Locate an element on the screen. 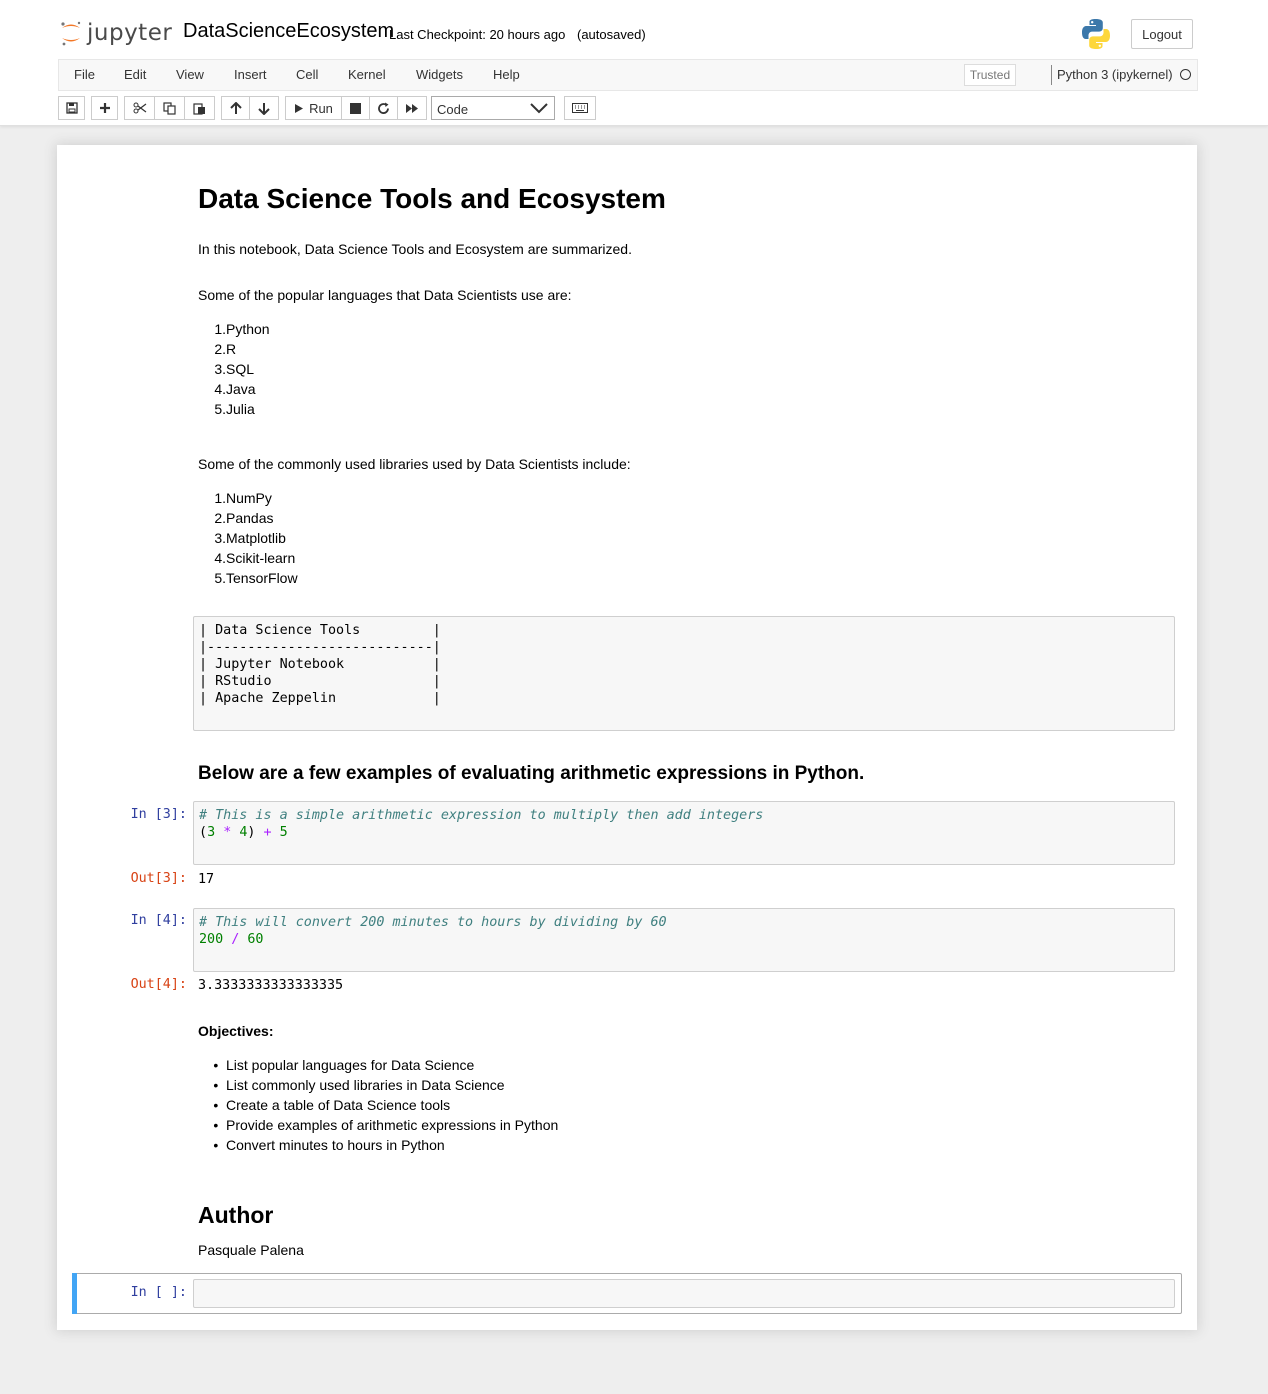 Image resolution: width=1268 pixels, height=1394 pixels. chevron-down-icon is located at coordinates (539, 108).